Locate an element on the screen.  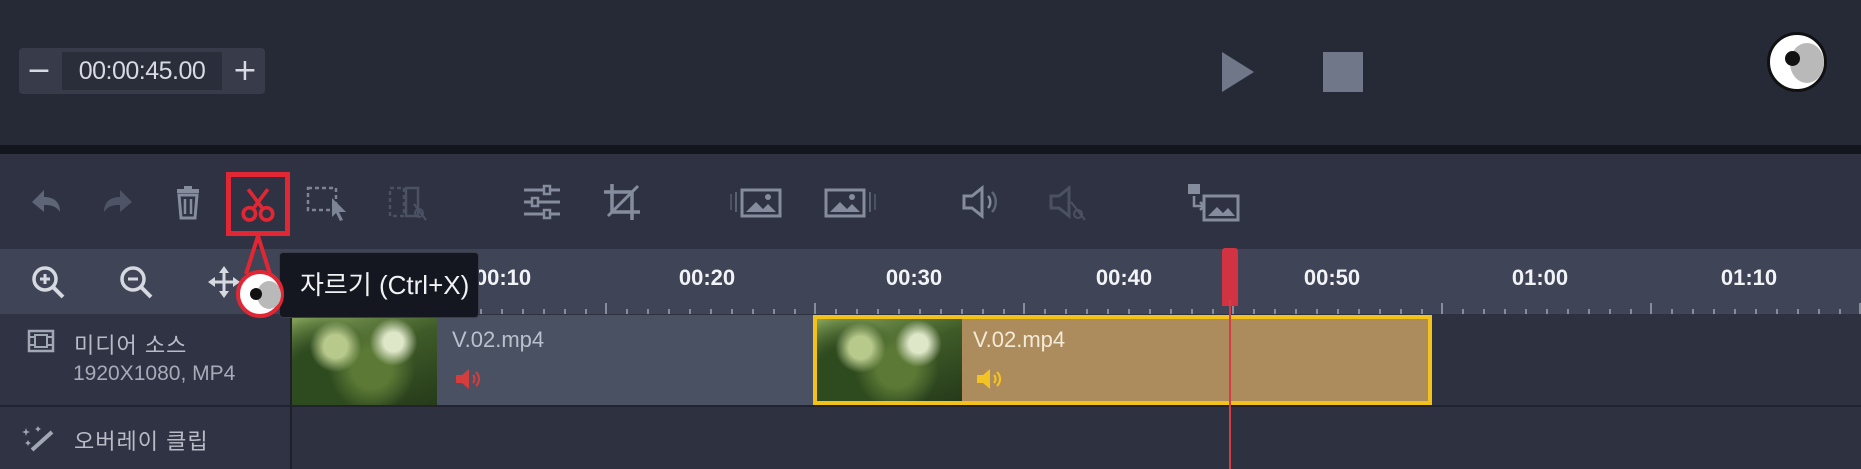
undo-icon is located at coordinates (46, 201).